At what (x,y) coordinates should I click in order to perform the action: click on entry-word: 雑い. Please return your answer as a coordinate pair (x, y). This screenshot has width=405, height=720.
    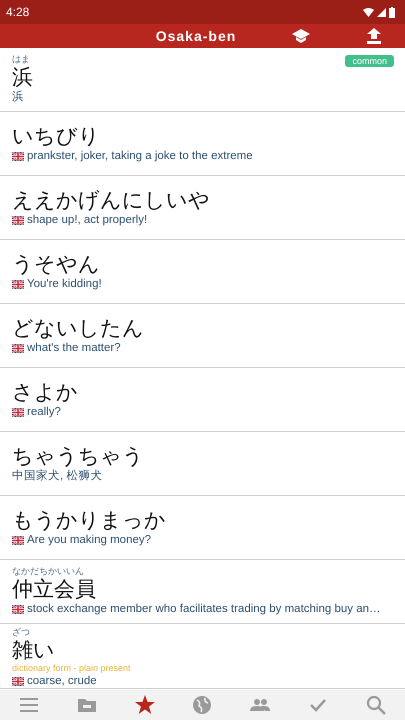
    Looking at the image, I should click on (33, 650).